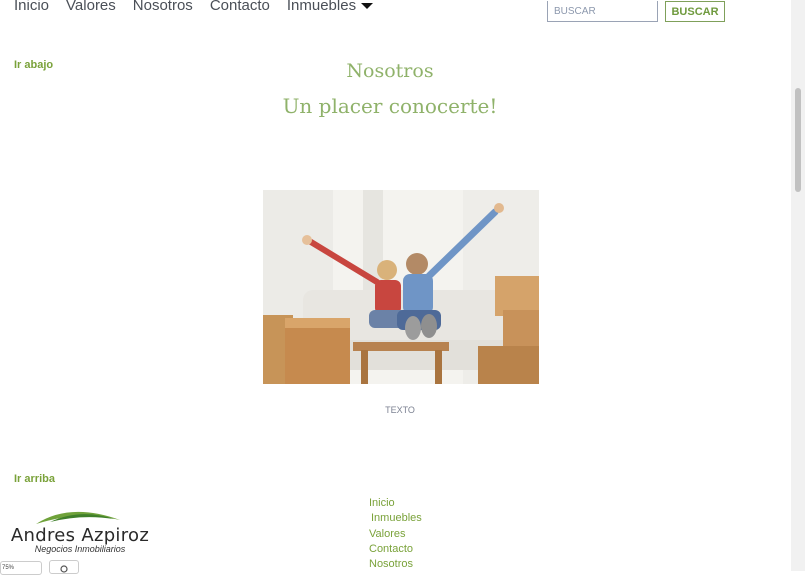  What do you see at coordinates (798, 140) in the screenshot?
I see `scrollbar-thumb` at bounding box center [798, 140].